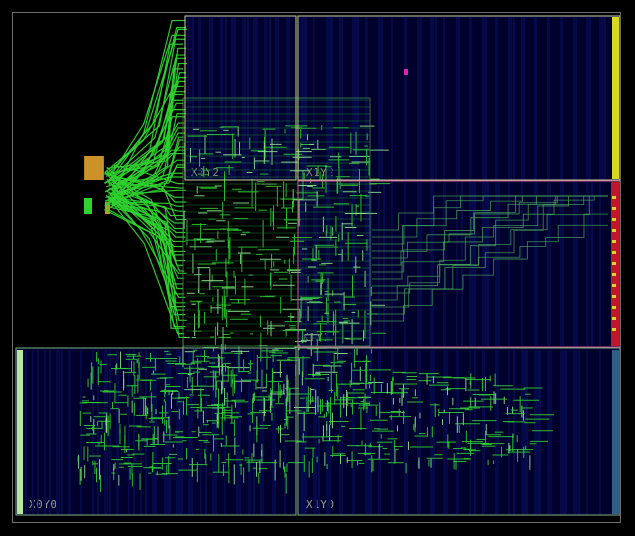 Image resolution: width=635 pixels, height=536 pixels. What do you see at coordinates (149, 126) in the screenshot?
I see `fanout-net` at bounding box center [149, 126].